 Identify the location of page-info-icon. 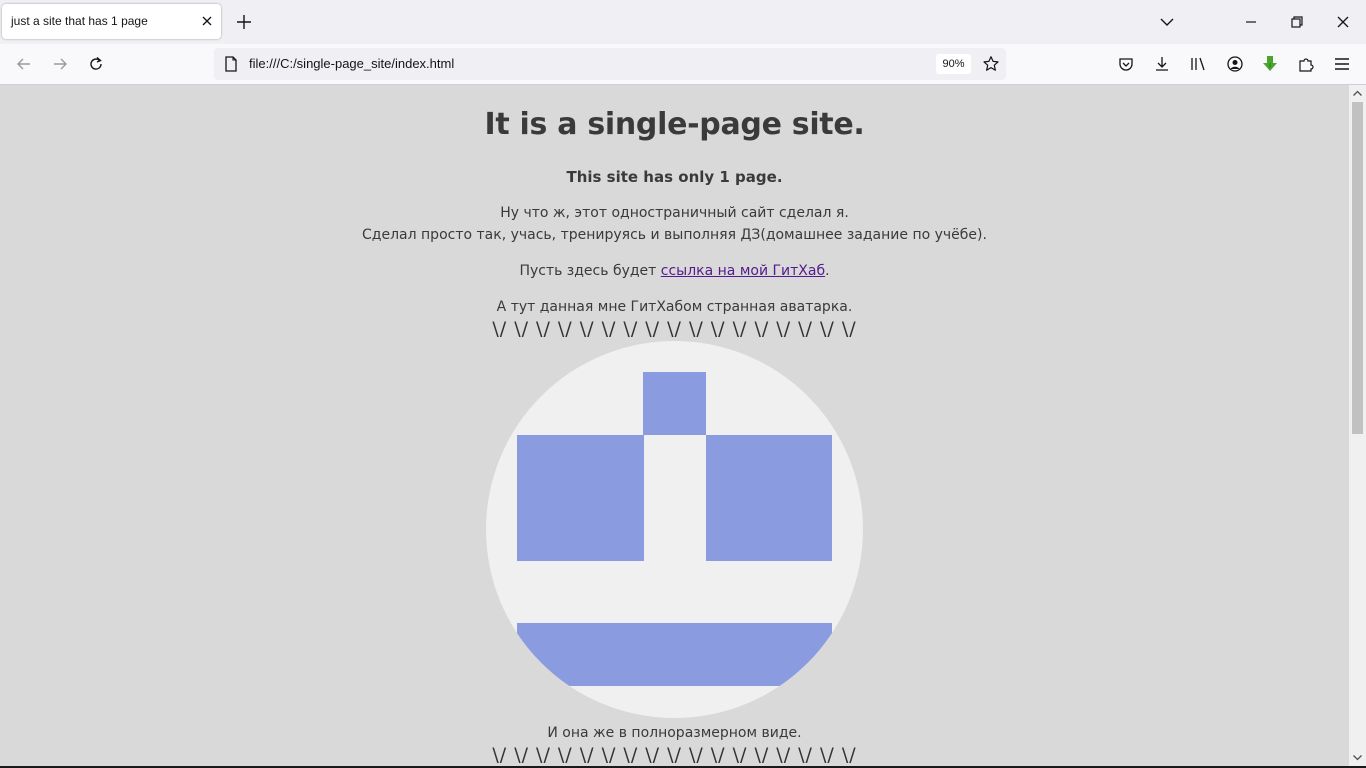
(231, 64).